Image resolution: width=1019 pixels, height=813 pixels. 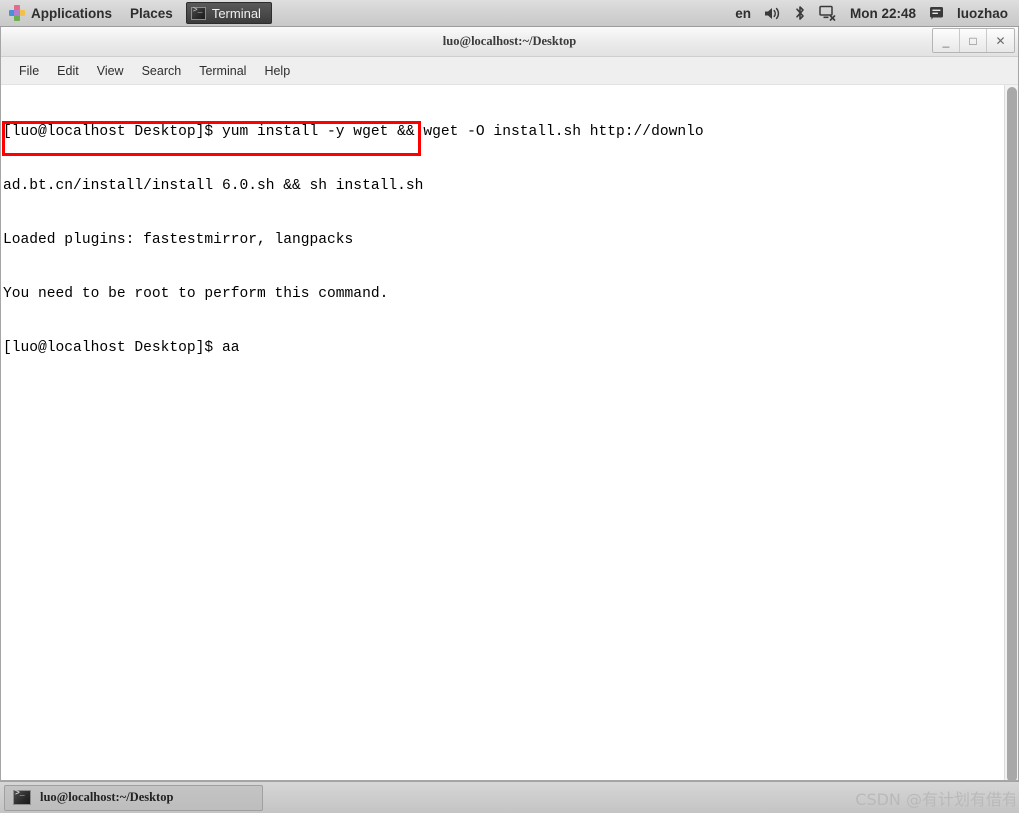 I want to click on window-controls: _ □ ✕, so click(x=973, y=40).